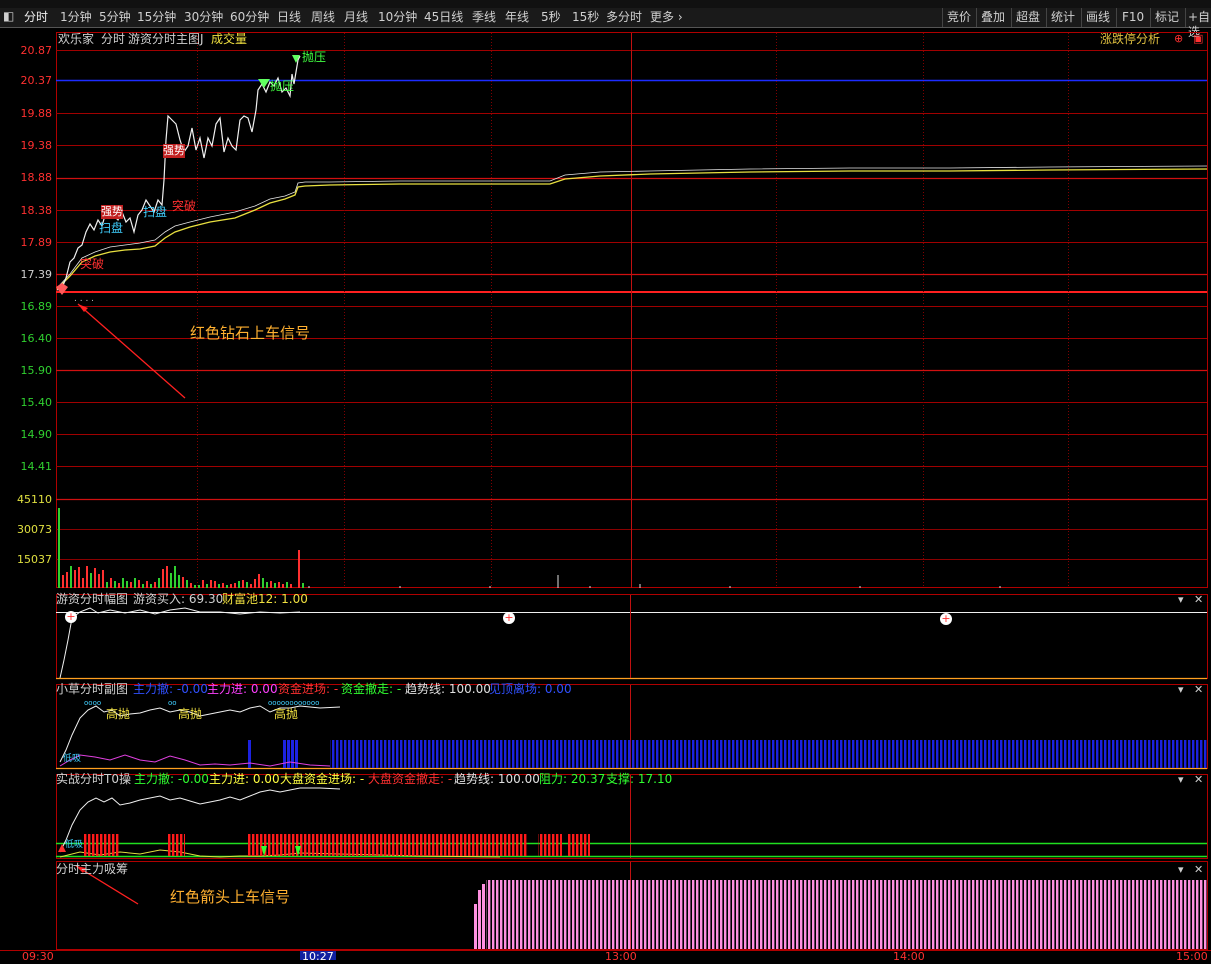 The image size is (1211, 964). I want to click on stock-name: 欢乐家, so click(76, 39).